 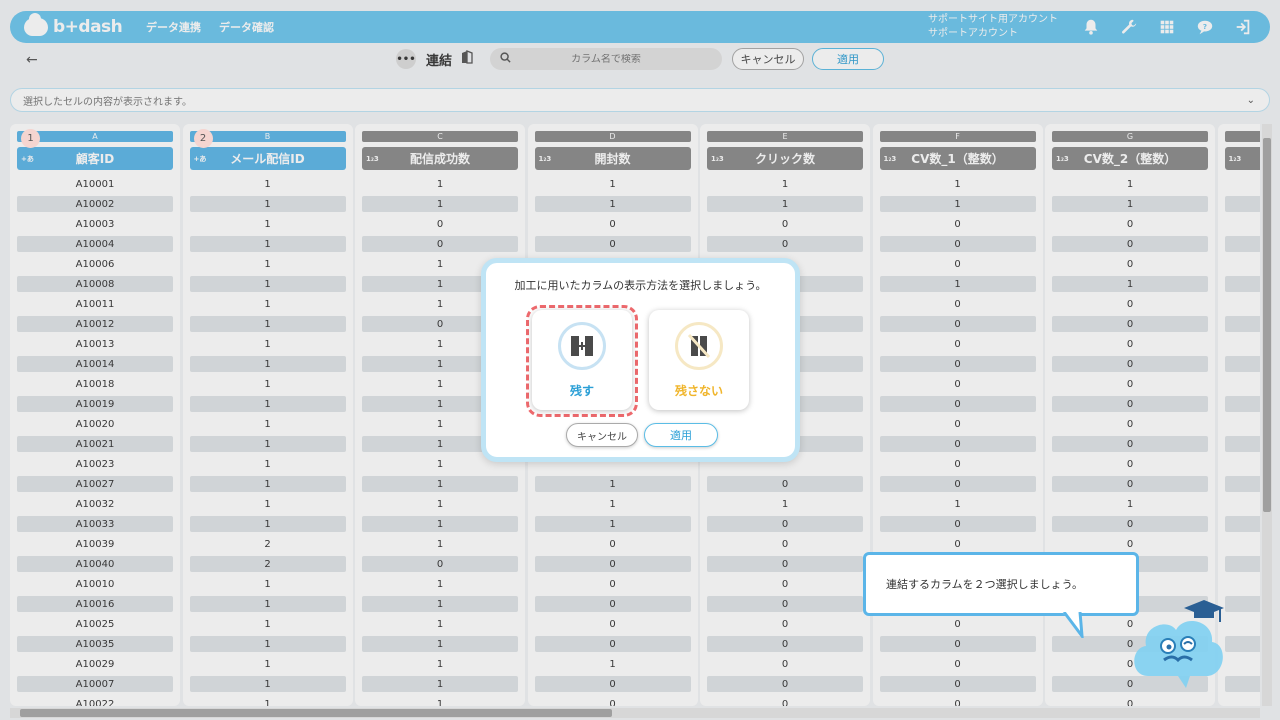 I want to click on modal-message: 加工に用いたカラムの表示方法を選択しましょう。, so click(x=640, y=285).